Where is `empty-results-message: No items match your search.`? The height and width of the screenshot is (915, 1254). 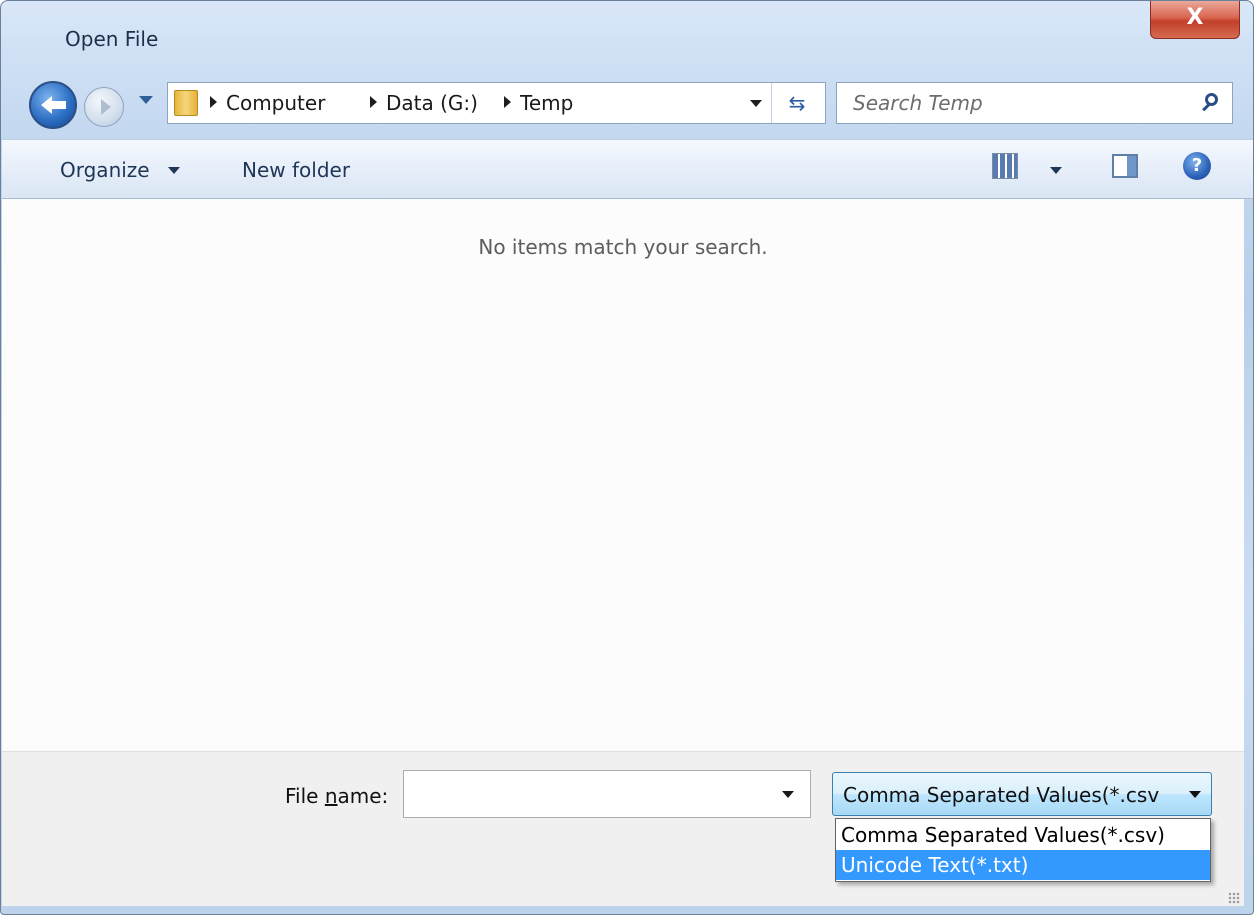
empty-results-message: No items match your search. is located at coordinates (623, 247).